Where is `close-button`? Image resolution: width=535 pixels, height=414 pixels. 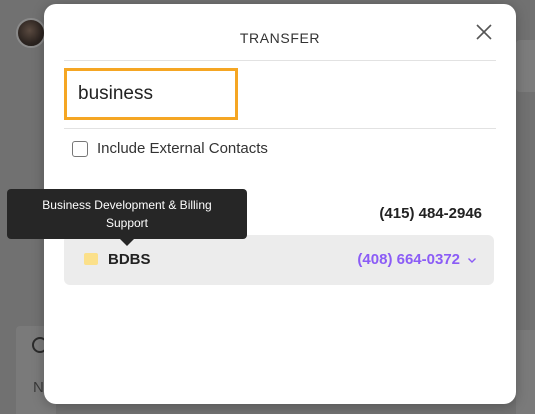 close-button is located at coordinates (484, 32).